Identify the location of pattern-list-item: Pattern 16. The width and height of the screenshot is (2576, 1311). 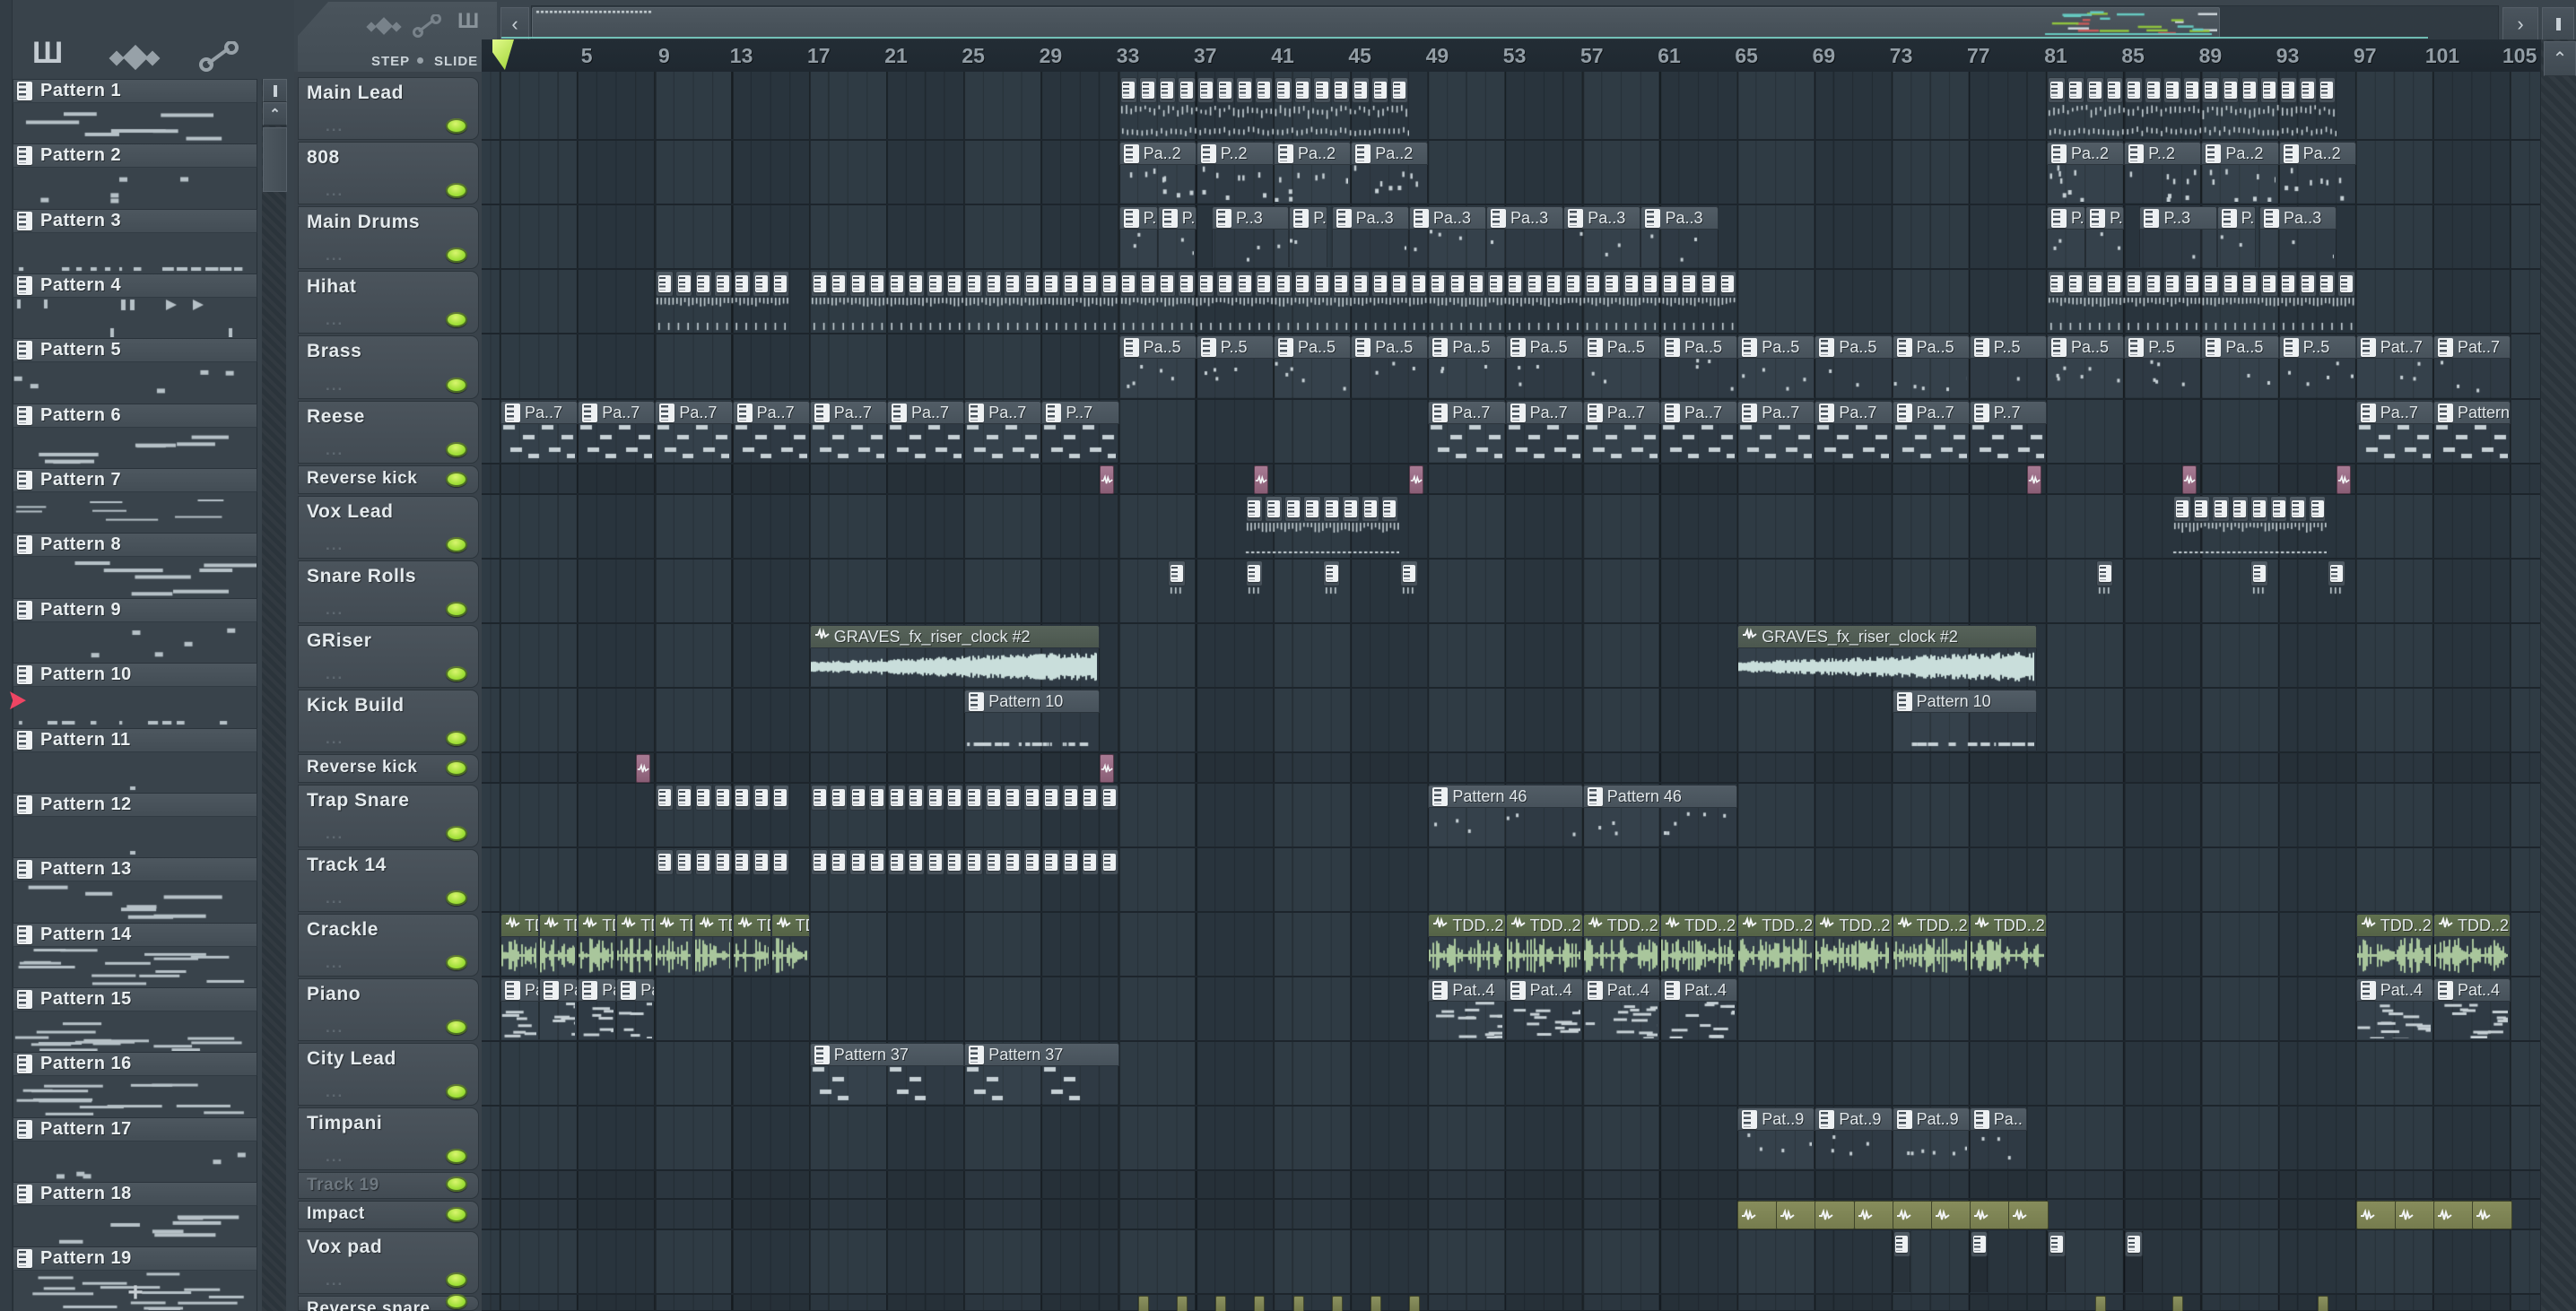
(135, 1085).